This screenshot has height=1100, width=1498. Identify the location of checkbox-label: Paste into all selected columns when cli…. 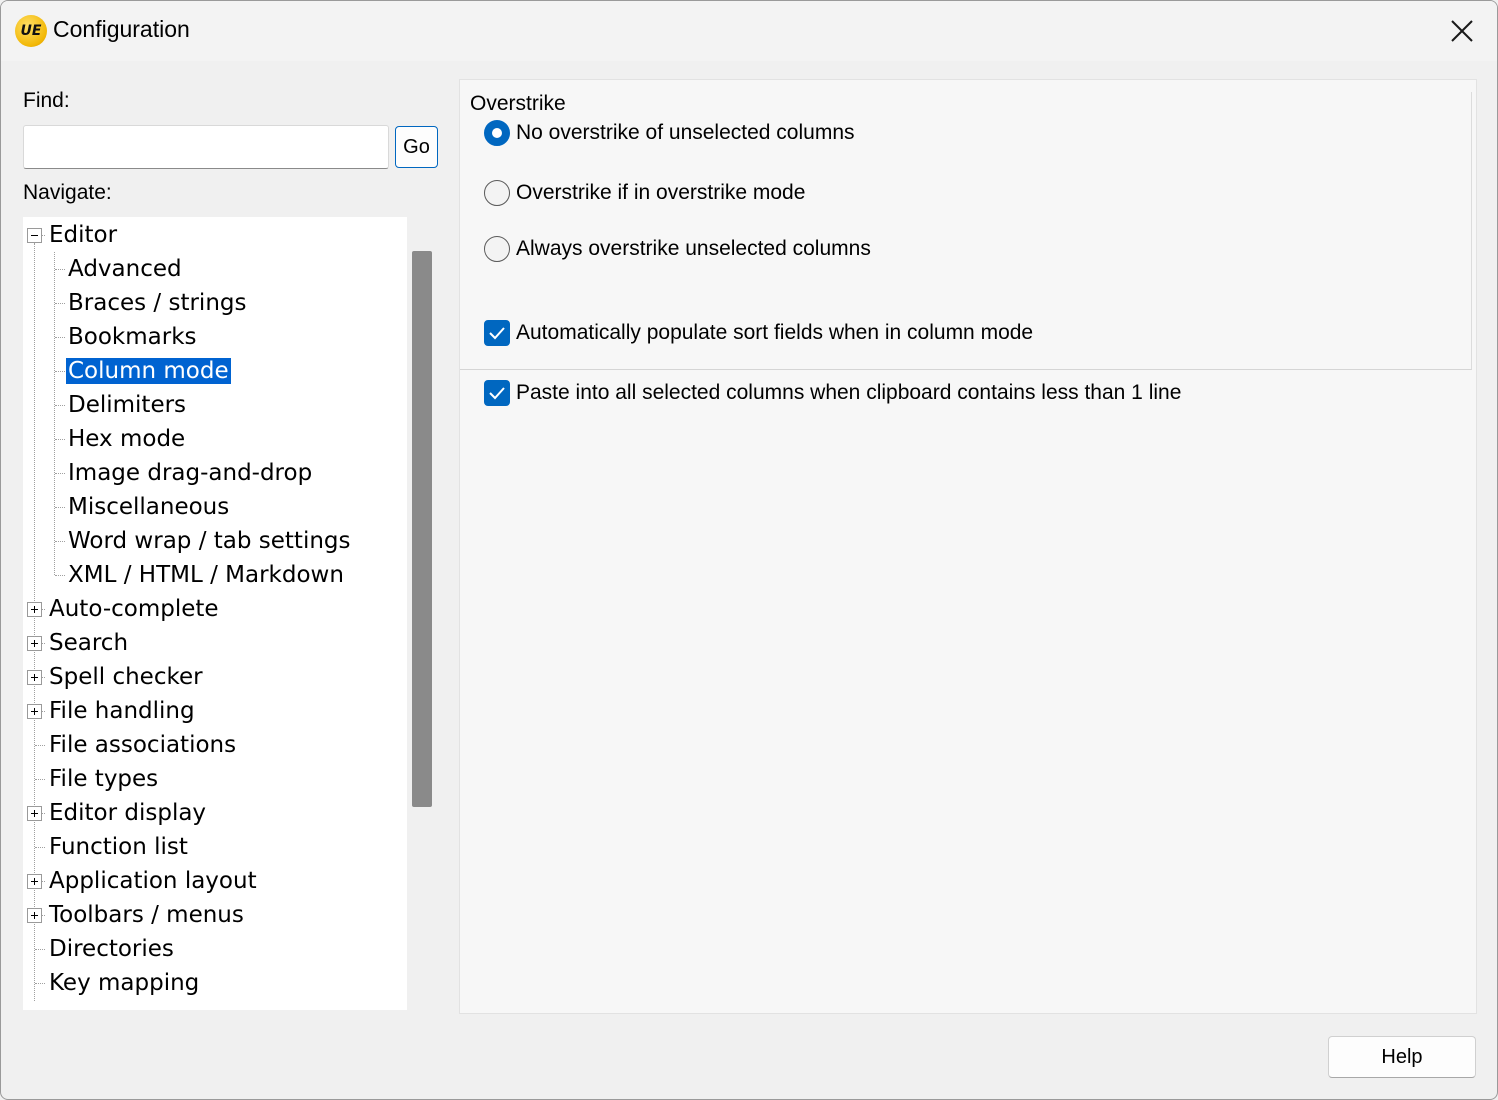
(849, 392).